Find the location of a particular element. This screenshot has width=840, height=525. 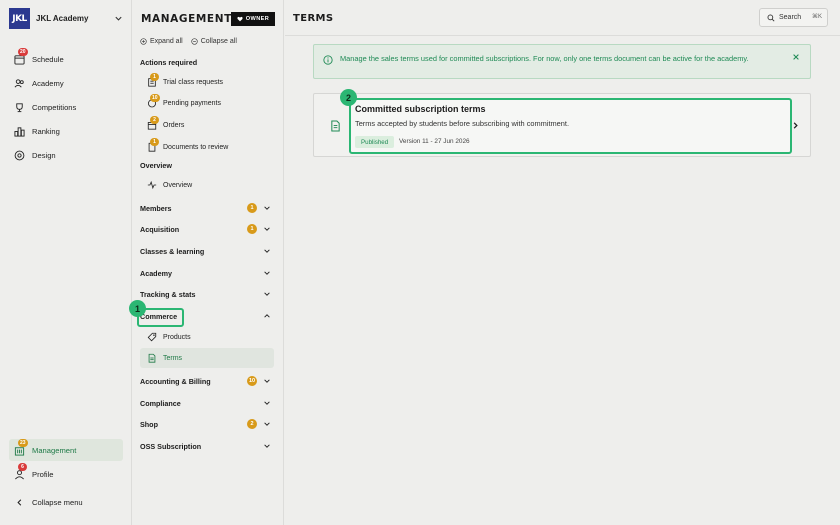

group-badge: 10 is located at coordinates (252, 381).